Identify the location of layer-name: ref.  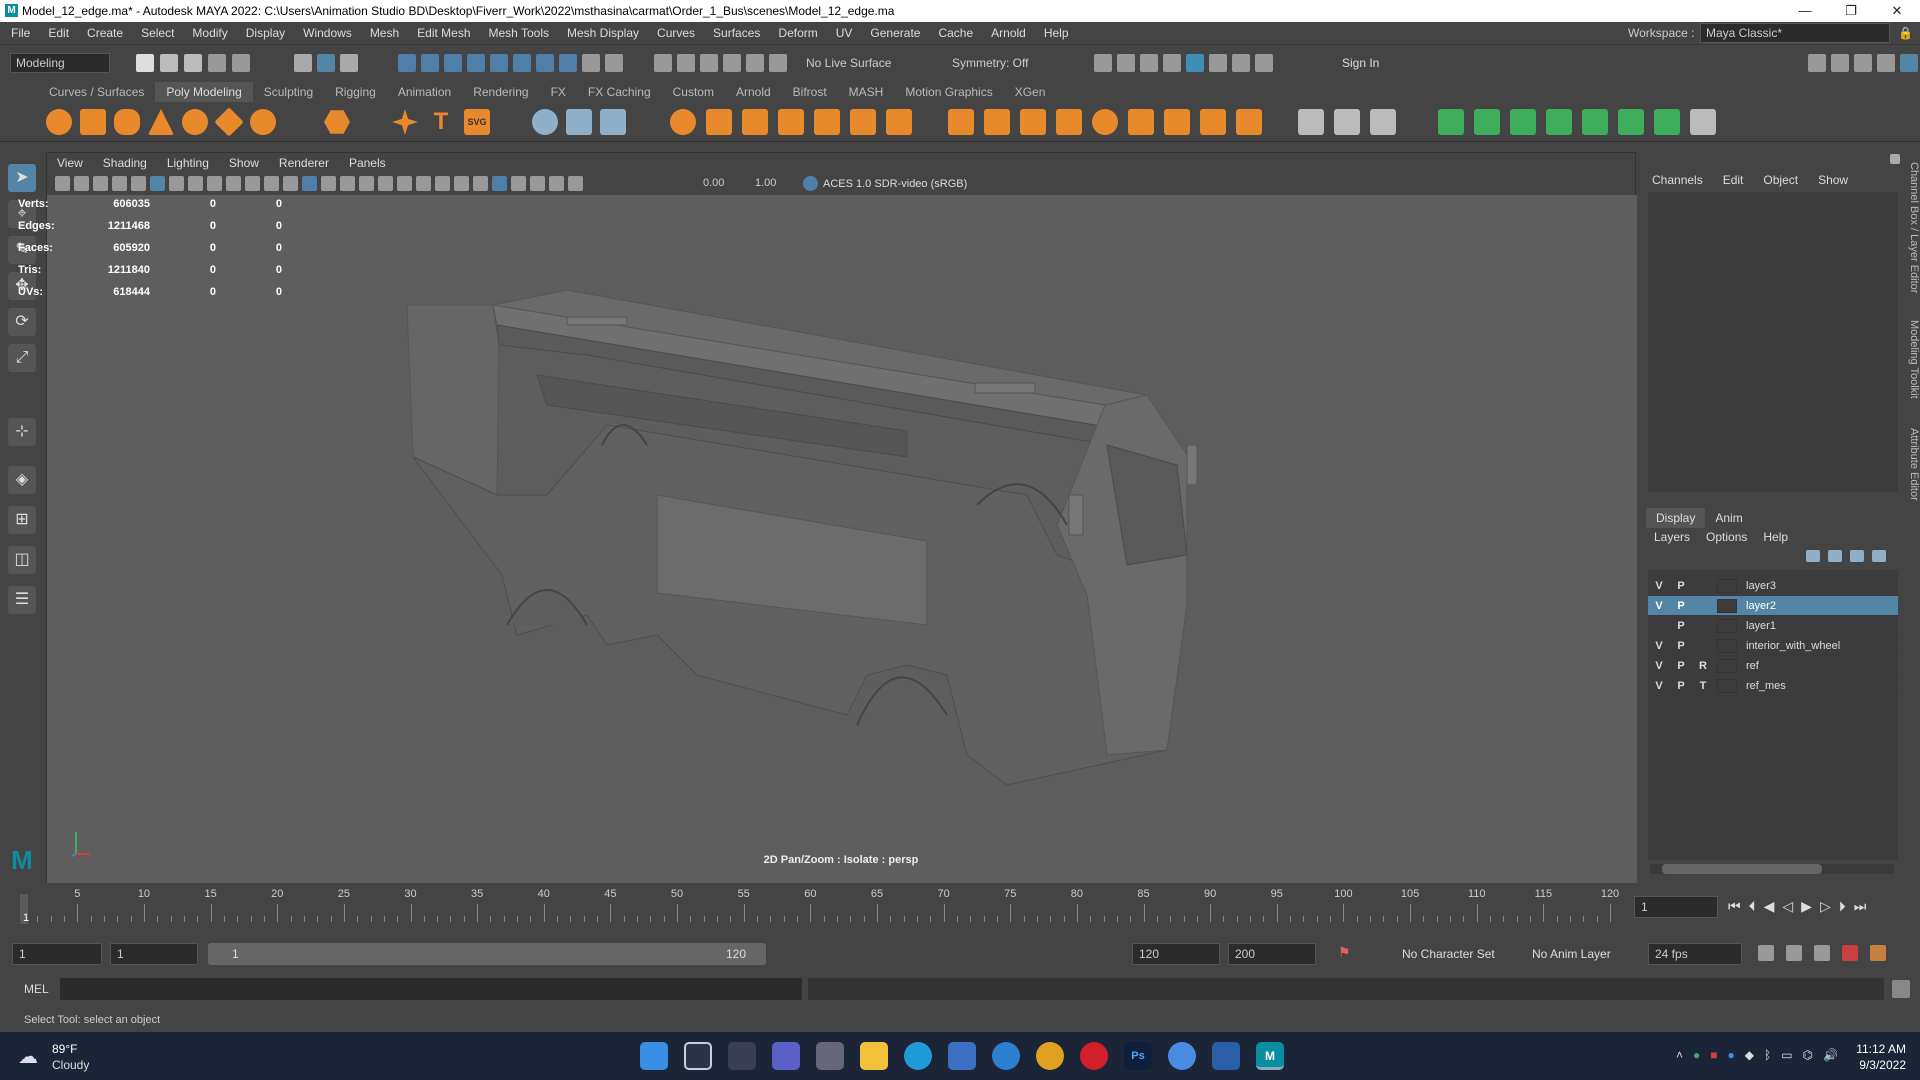
(1752, 666).